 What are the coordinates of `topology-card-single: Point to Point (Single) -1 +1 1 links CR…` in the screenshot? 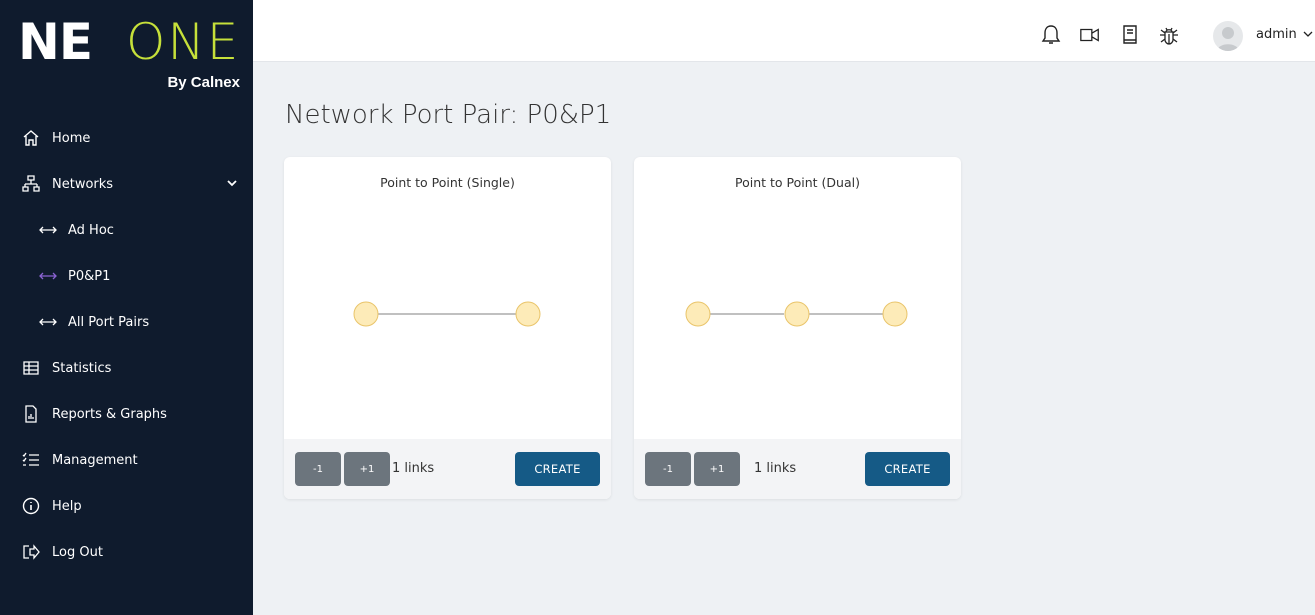 It's located at (447, 328).